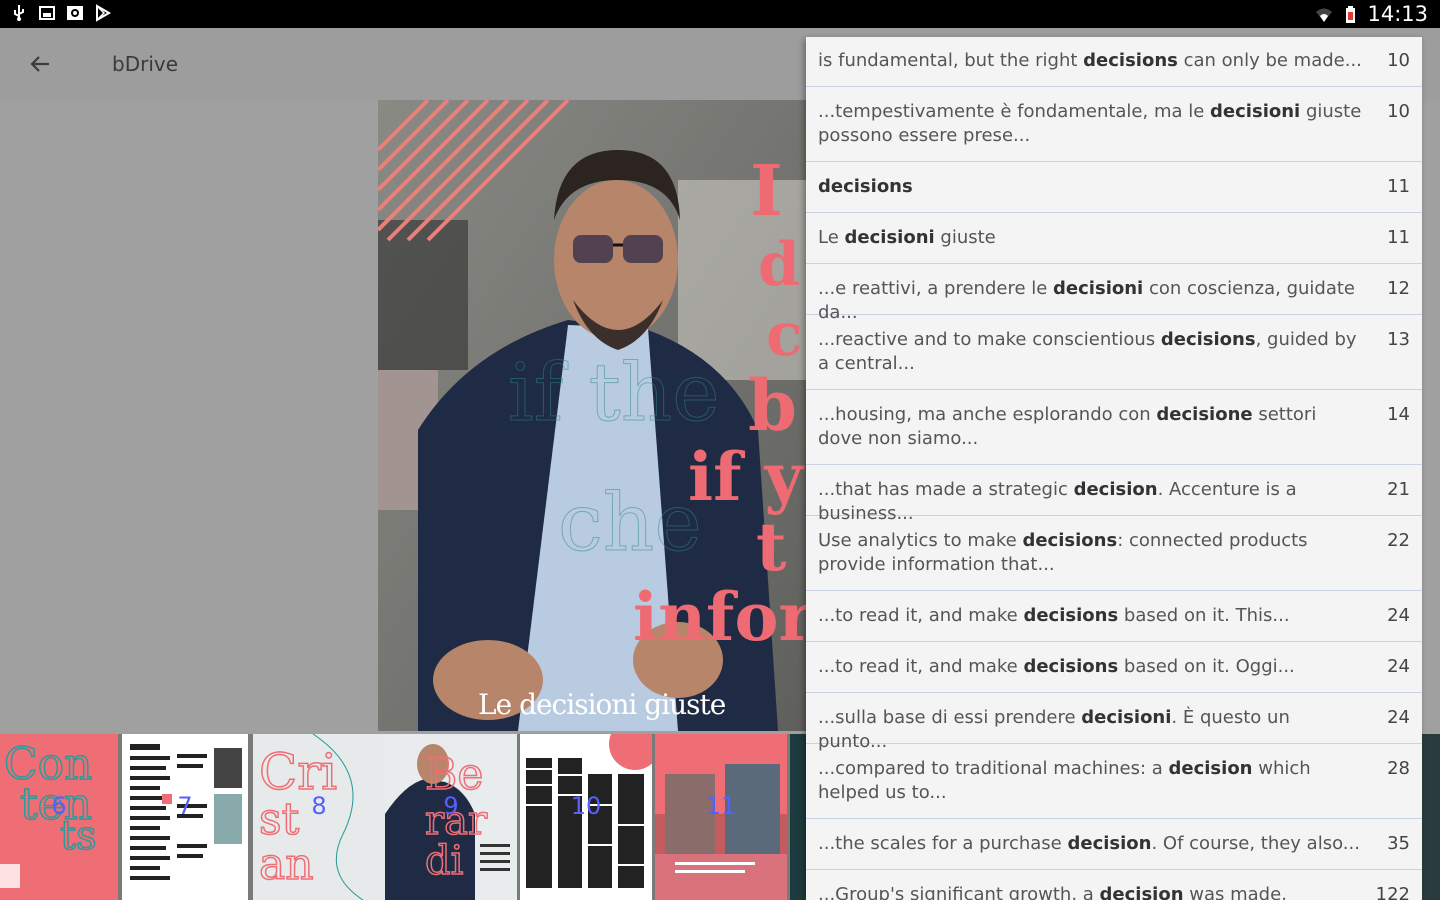  I want to click on thumbnail-page: Cri st an 8, so click(319, 817).